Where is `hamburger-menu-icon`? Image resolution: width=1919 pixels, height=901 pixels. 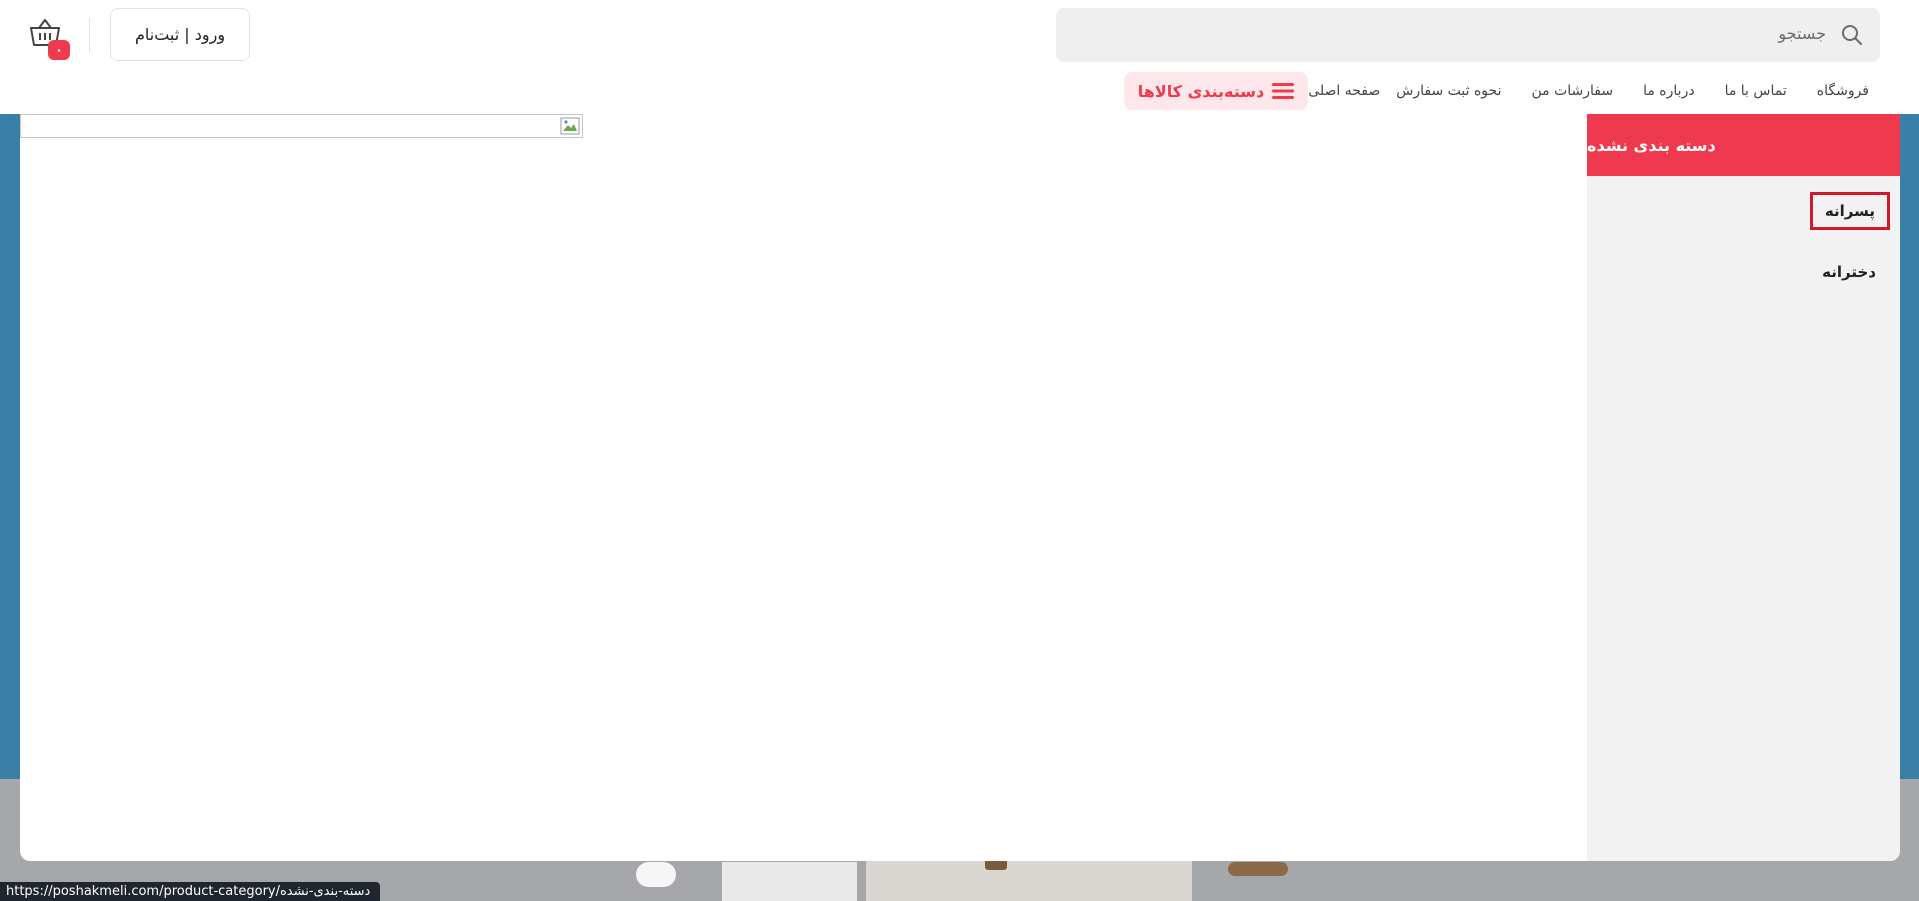
hamburger-menu-icon is located at coordinates (1283, 91).